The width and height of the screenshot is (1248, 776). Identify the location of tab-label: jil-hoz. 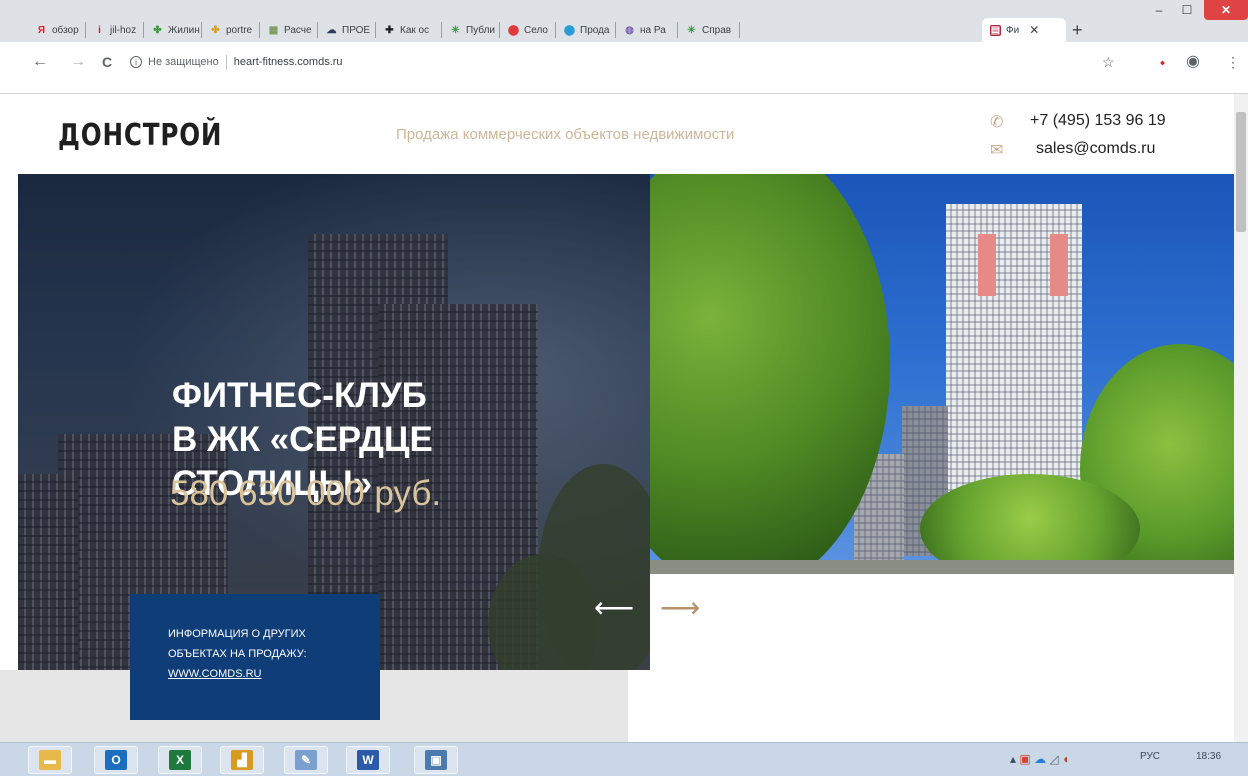
(123, 30).